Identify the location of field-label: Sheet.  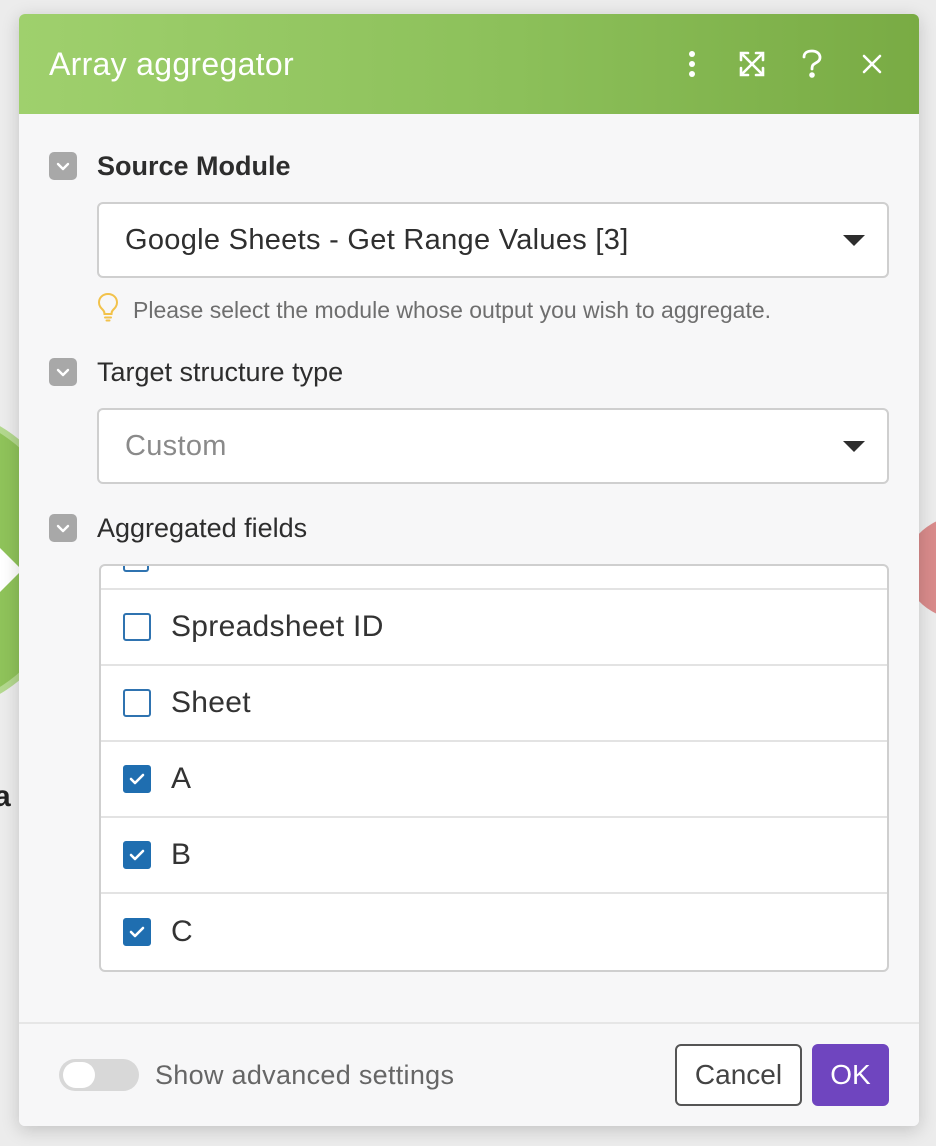
(211, 702).